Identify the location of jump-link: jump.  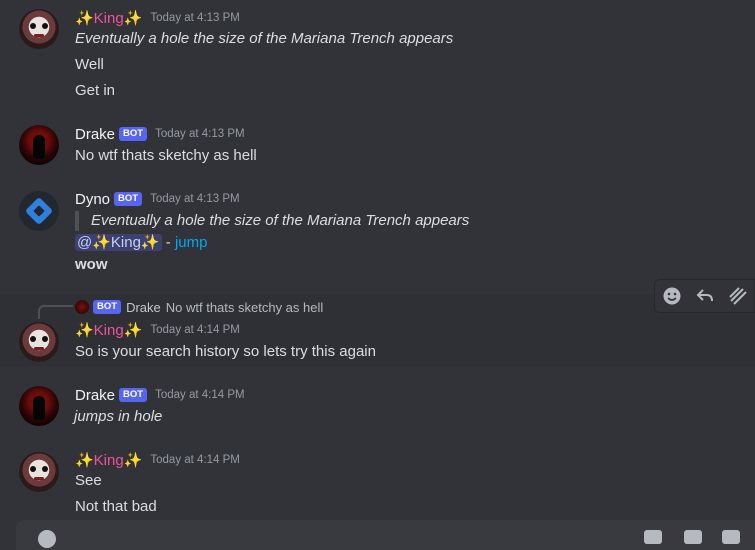
(191, 242).